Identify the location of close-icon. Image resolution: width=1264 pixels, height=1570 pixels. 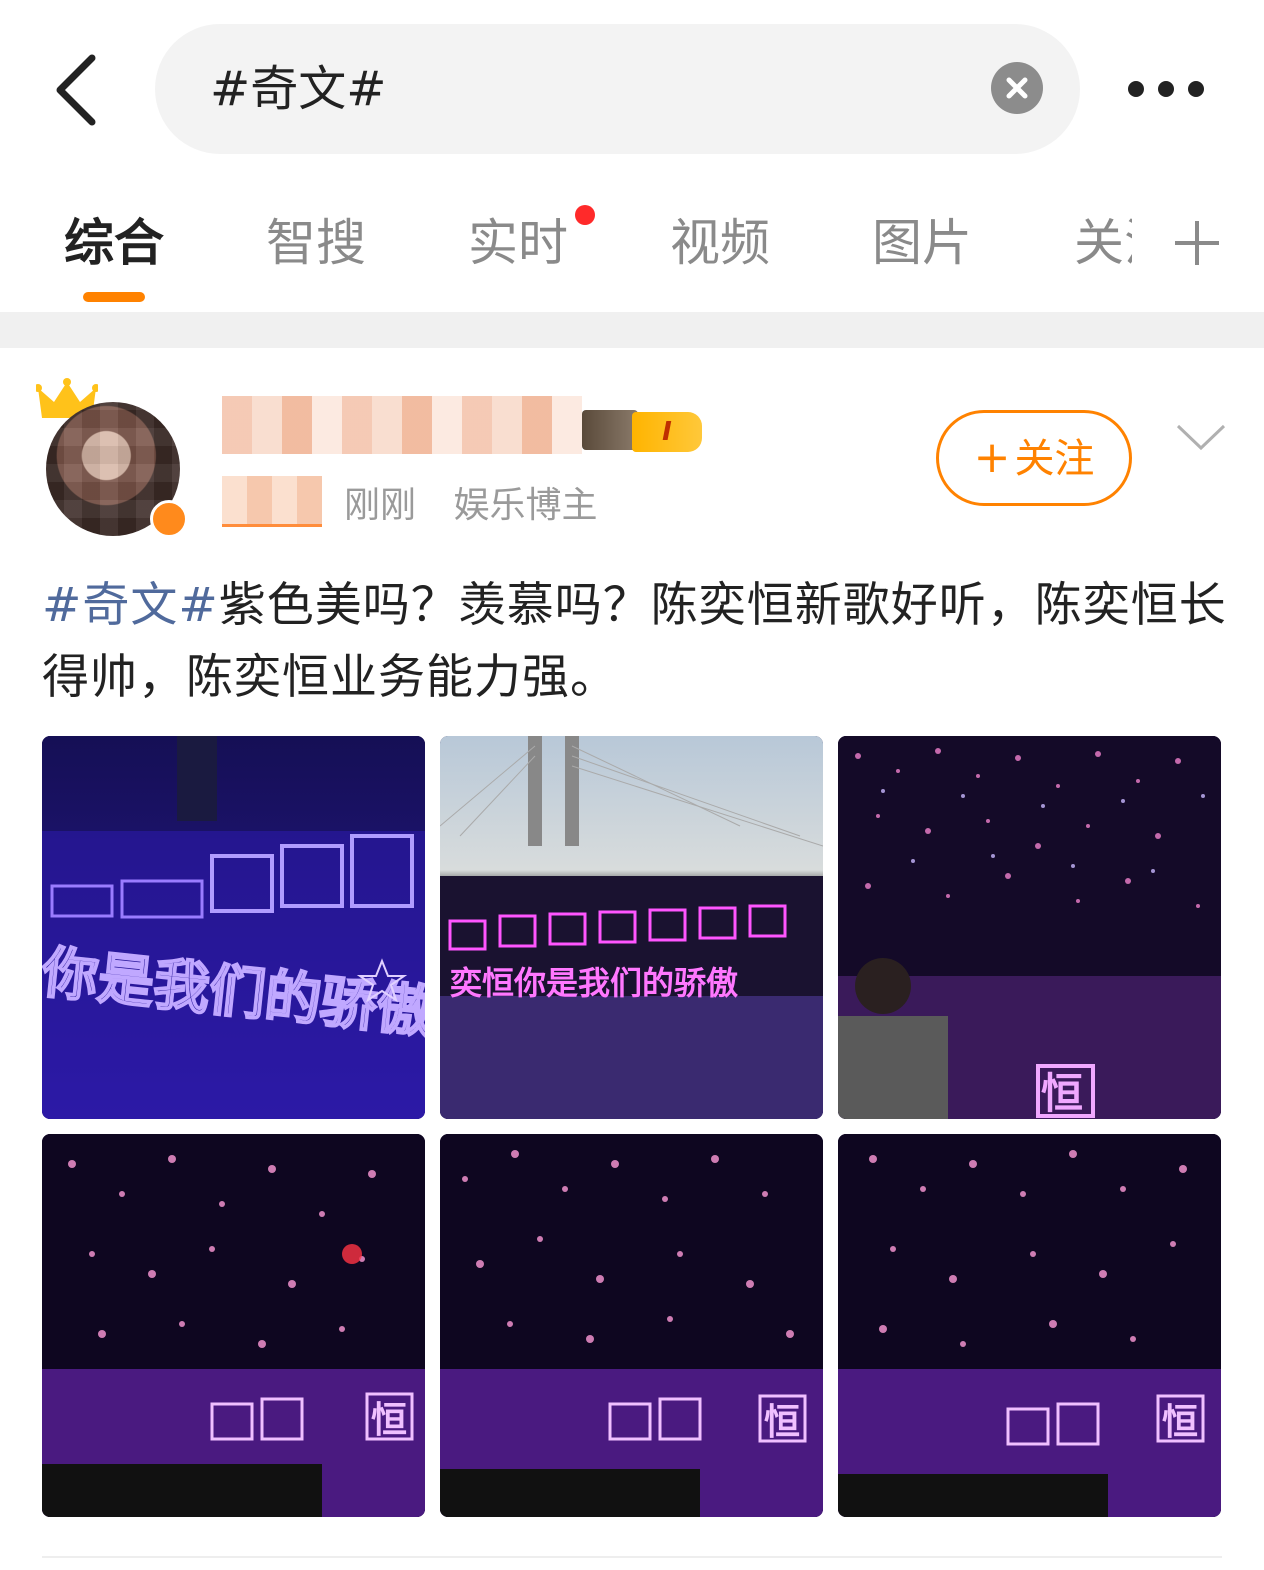
(1017, 88).